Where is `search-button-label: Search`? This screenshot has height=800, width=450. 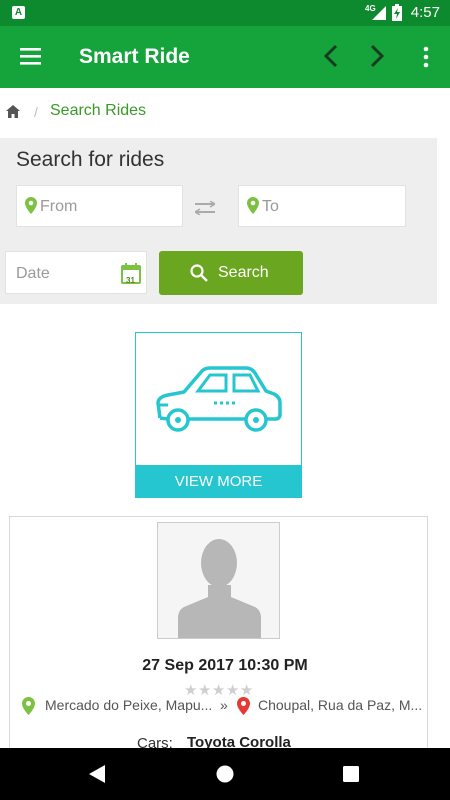
search-button-label: Search is located at coordinates (243, 272).